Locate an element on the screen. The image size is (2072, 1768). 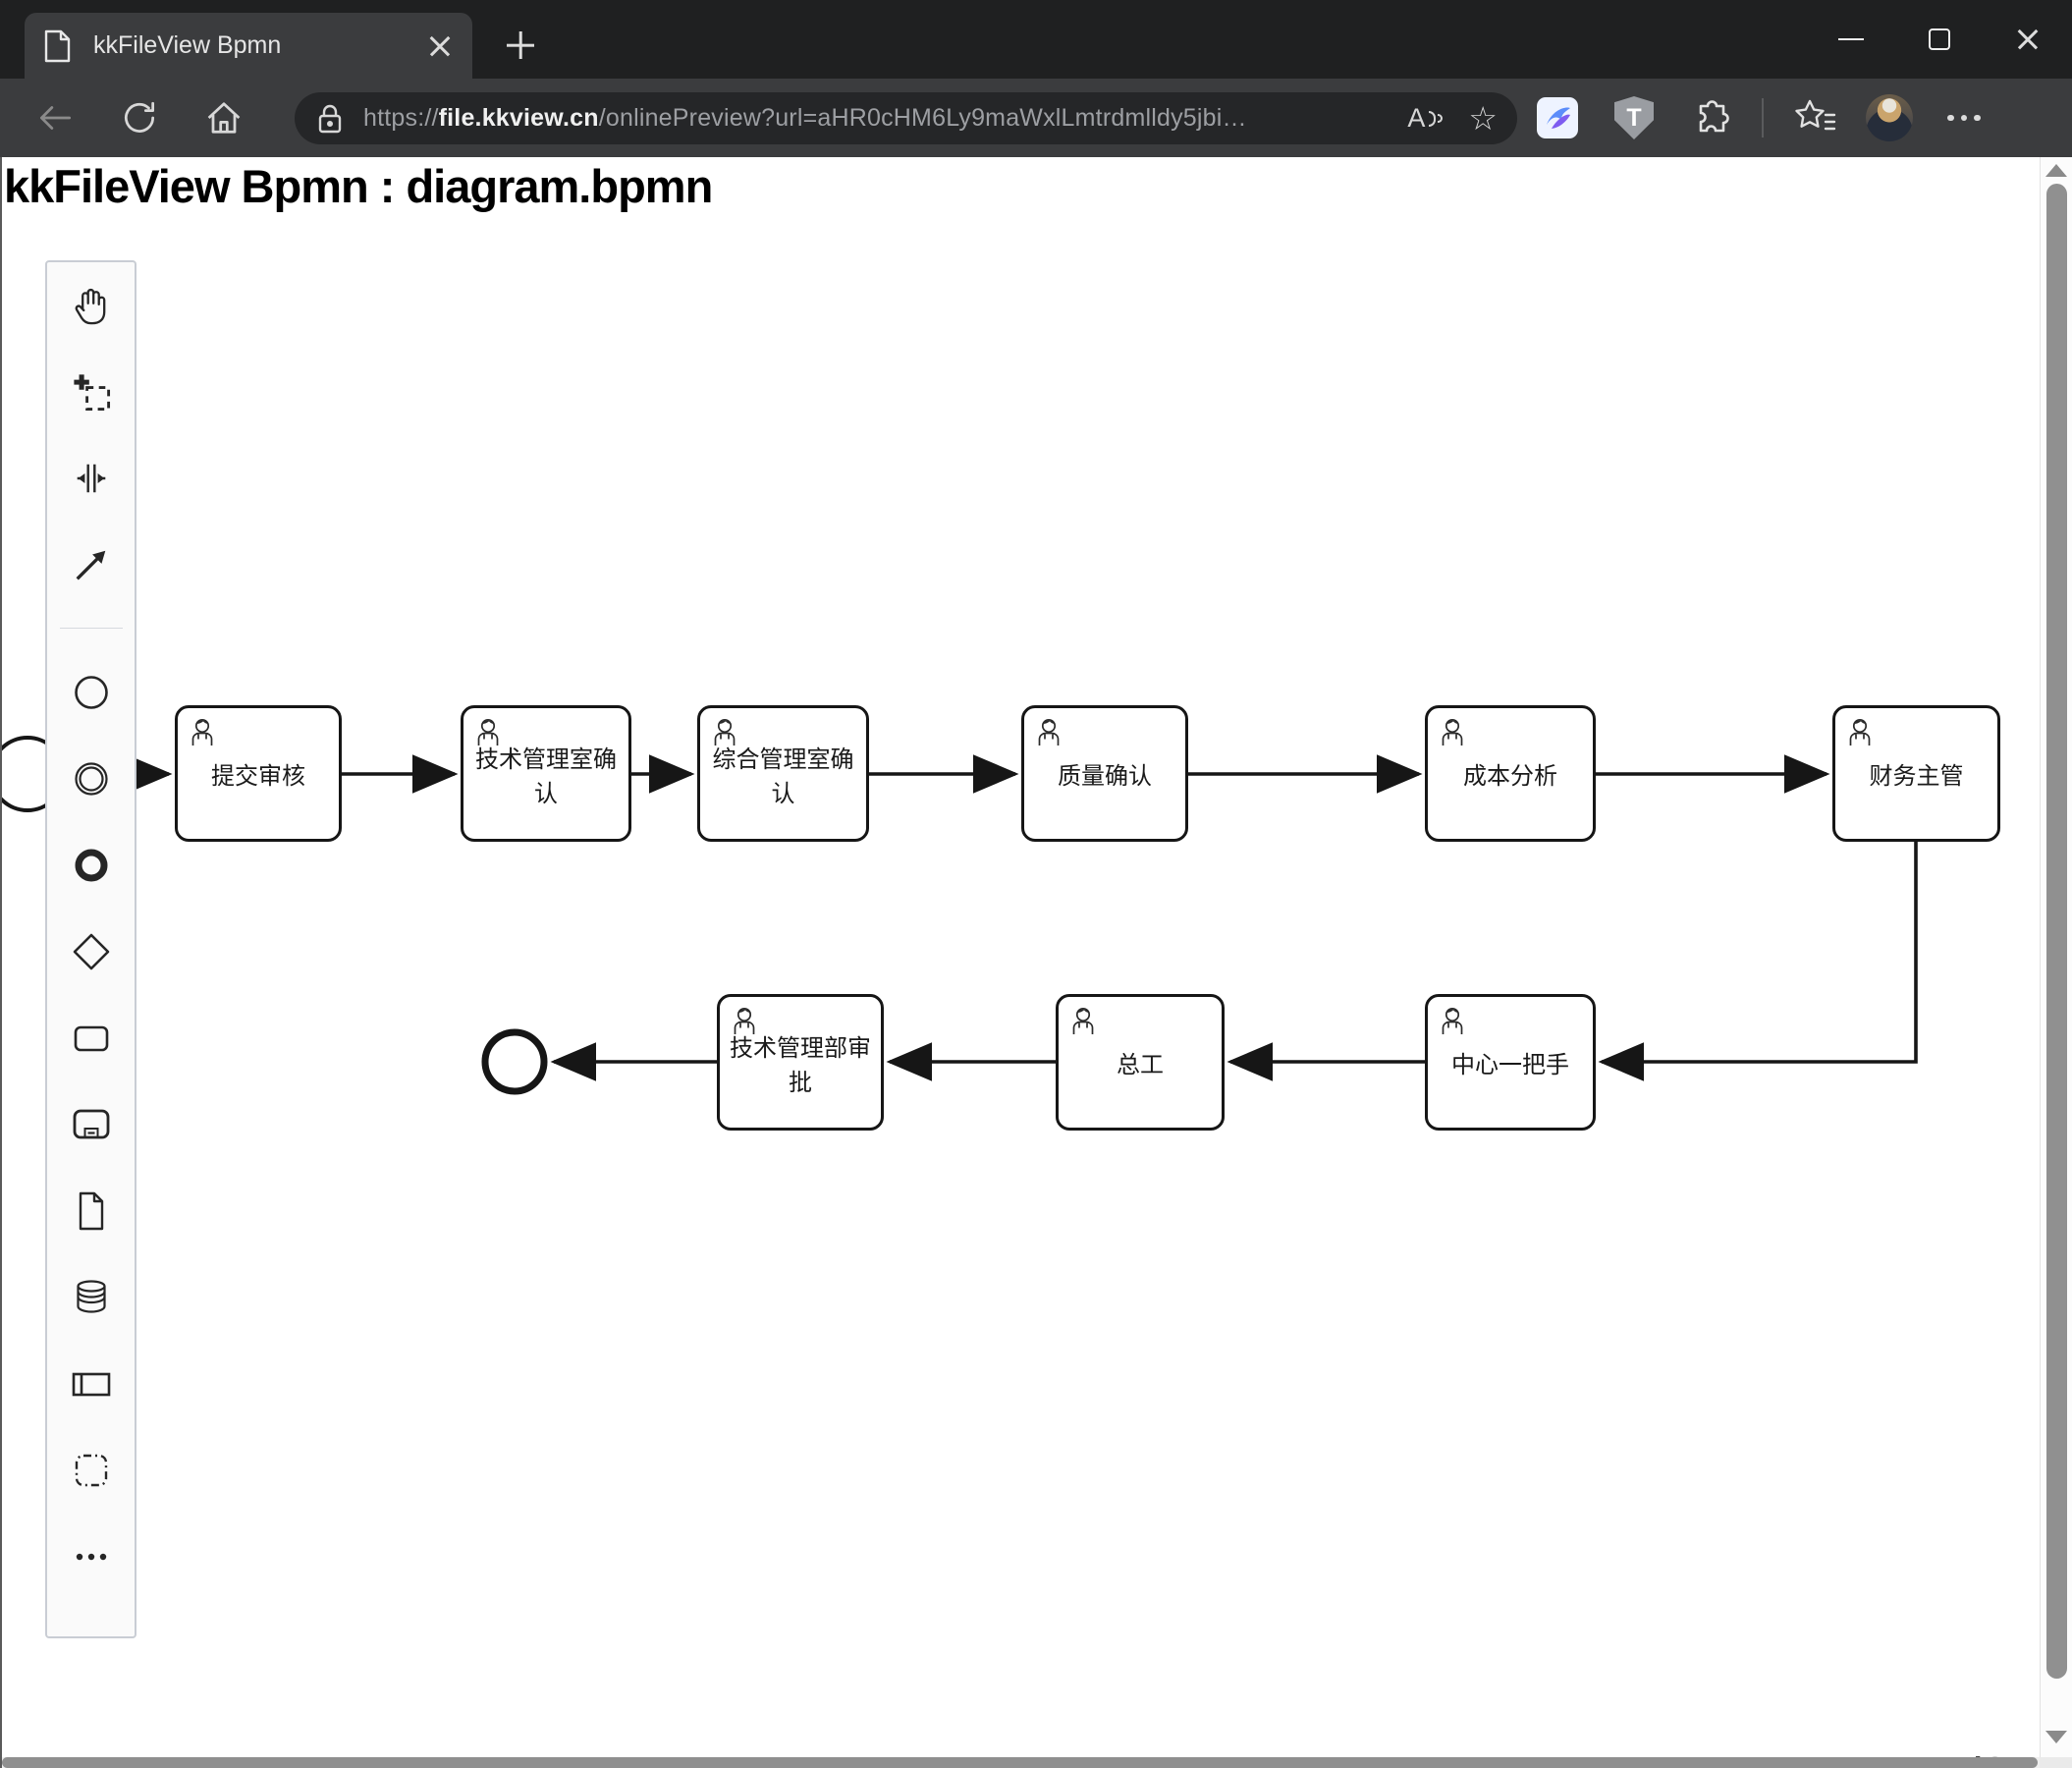
tab-close-icon is located at coordinates (440, 46).